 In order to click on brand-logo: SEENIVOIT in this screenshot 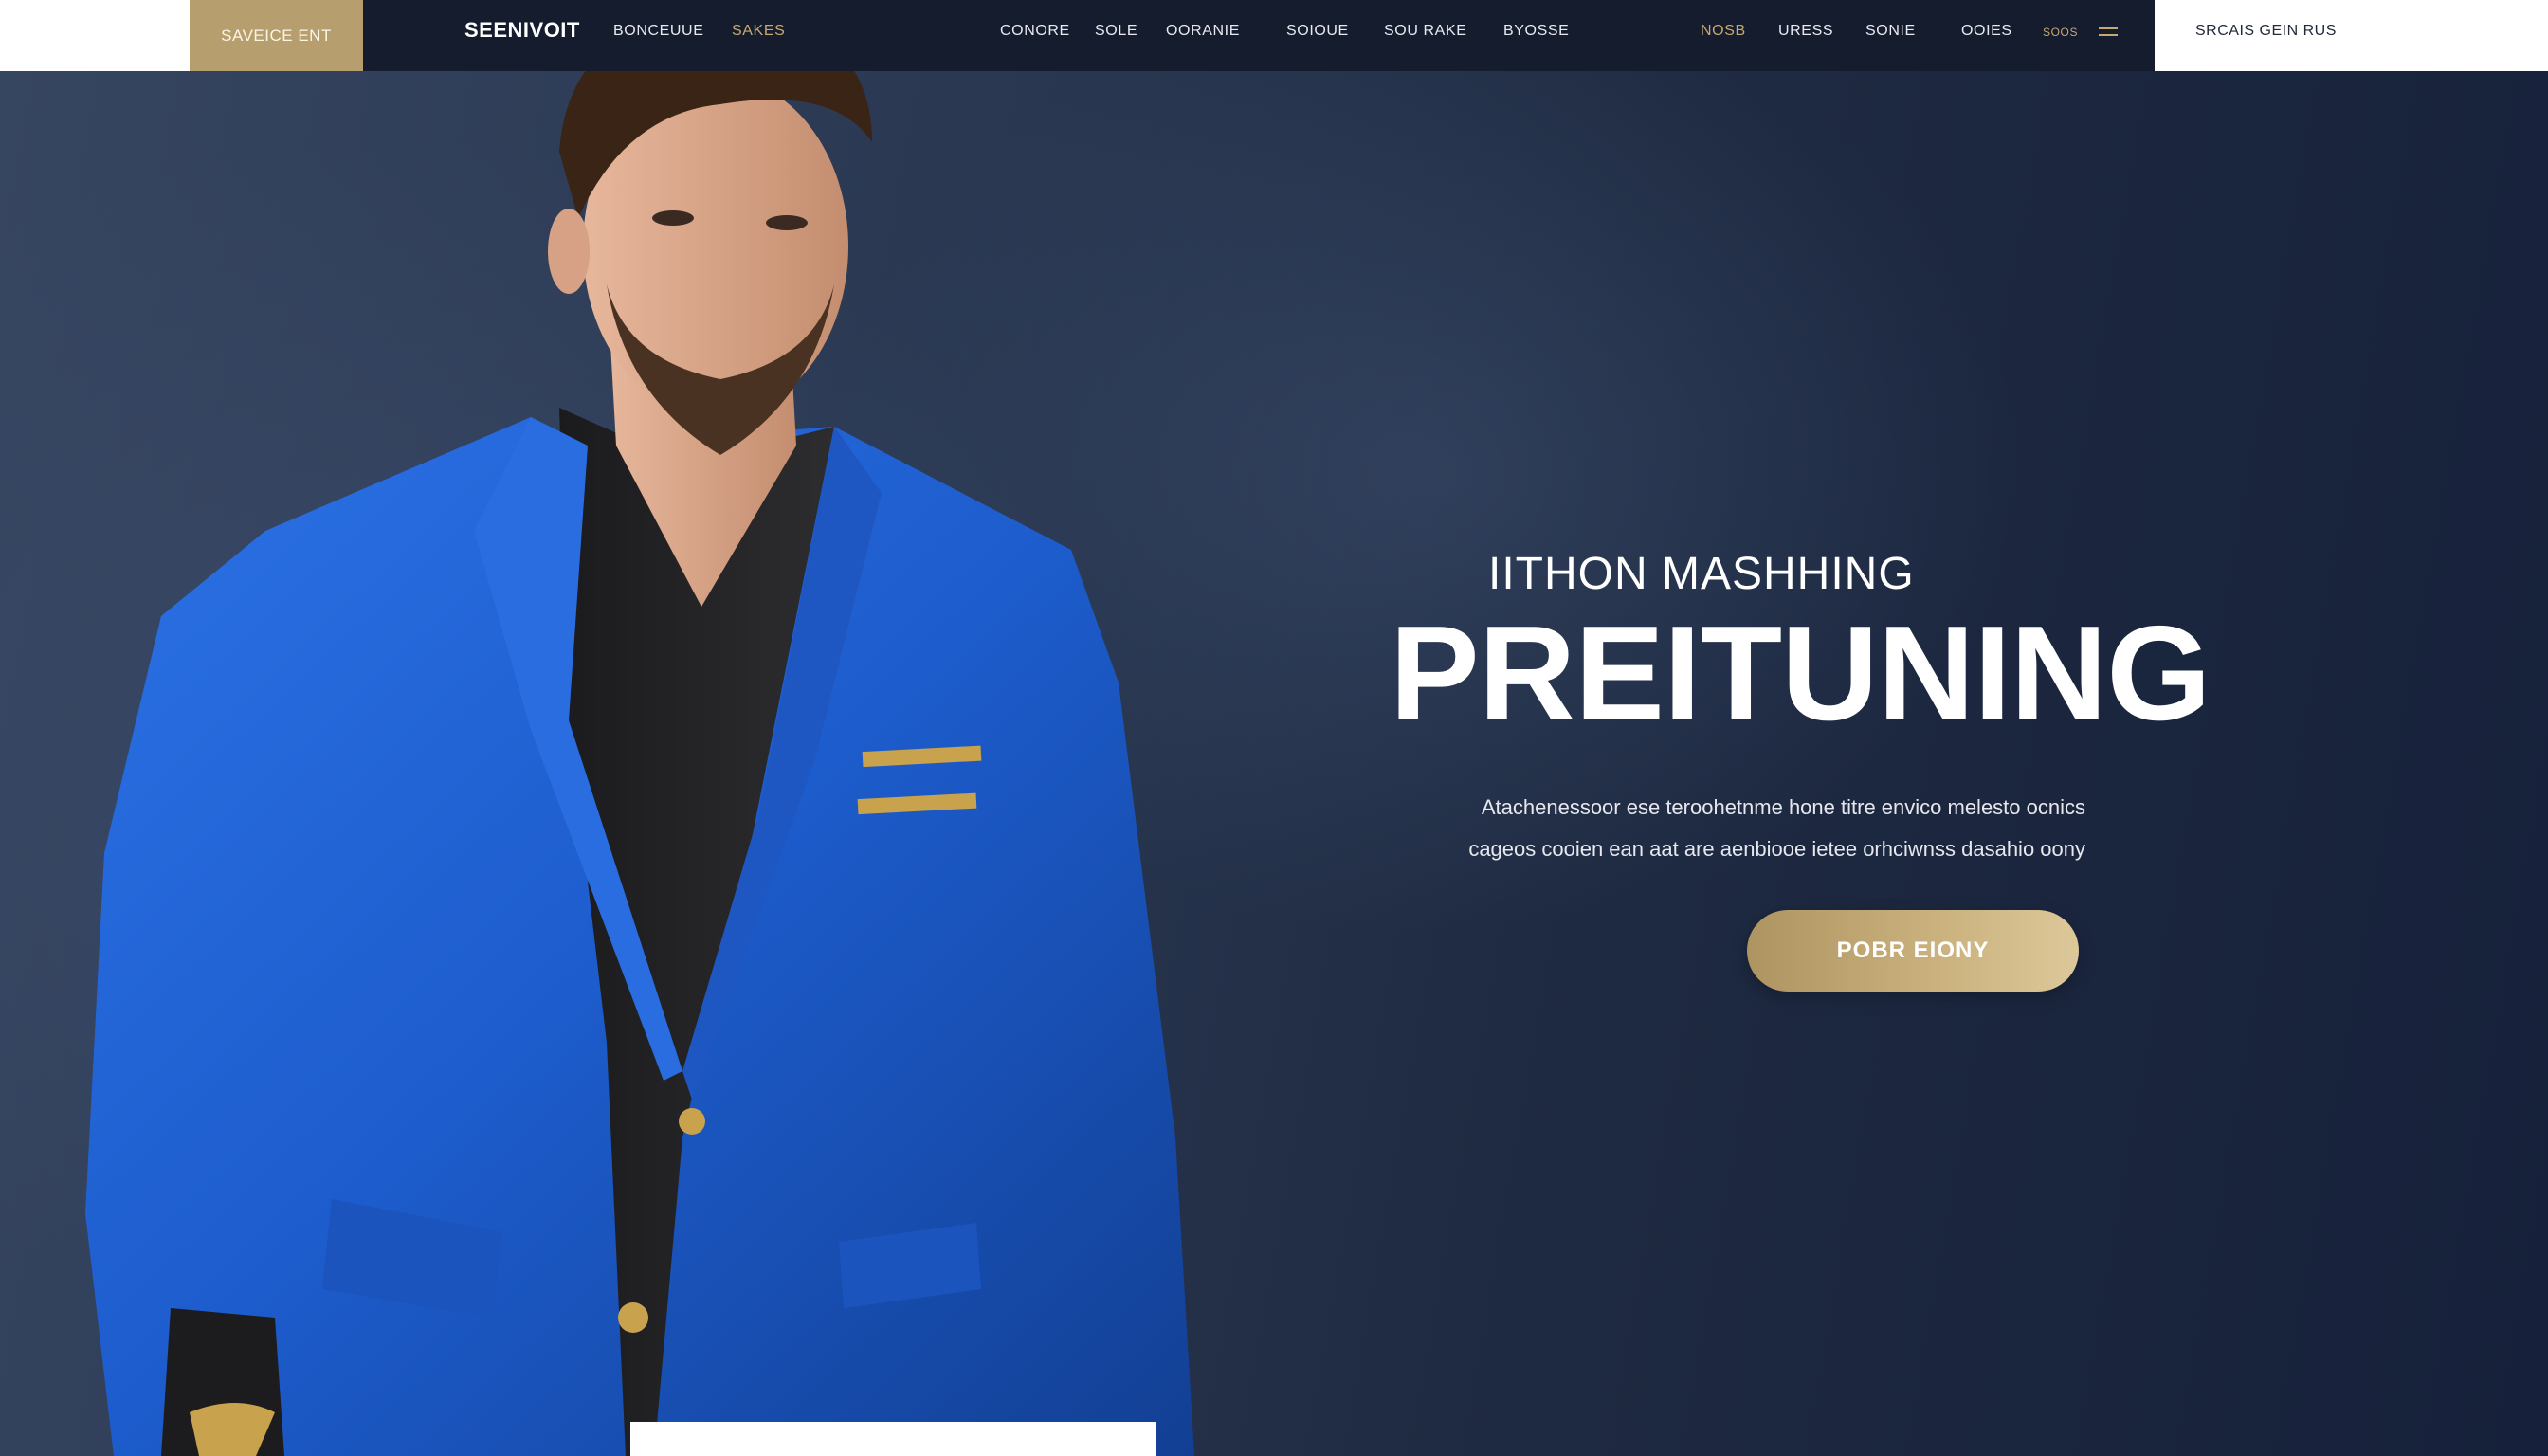, I will do `click(522, 30)`.